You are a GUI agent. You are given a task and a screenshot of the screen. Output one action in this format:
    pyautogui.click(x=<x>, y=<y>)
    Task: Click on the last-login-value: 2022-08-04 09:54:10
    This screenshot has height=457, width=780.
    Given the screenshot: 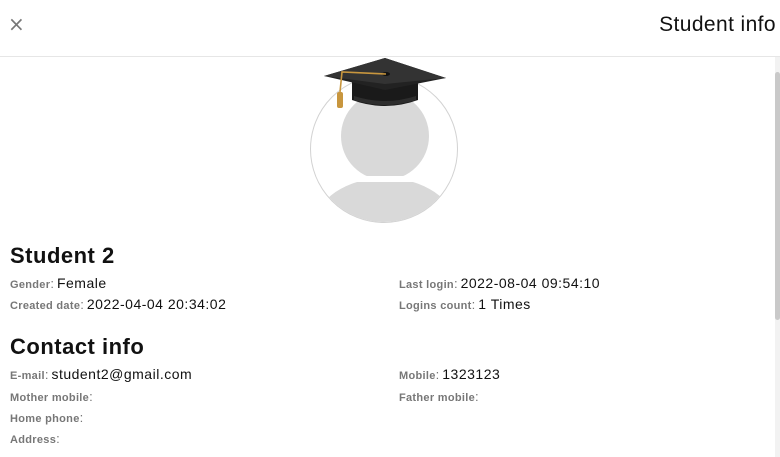 What is the action you would take?
    pyautogui.click(x=530, y=283)
    